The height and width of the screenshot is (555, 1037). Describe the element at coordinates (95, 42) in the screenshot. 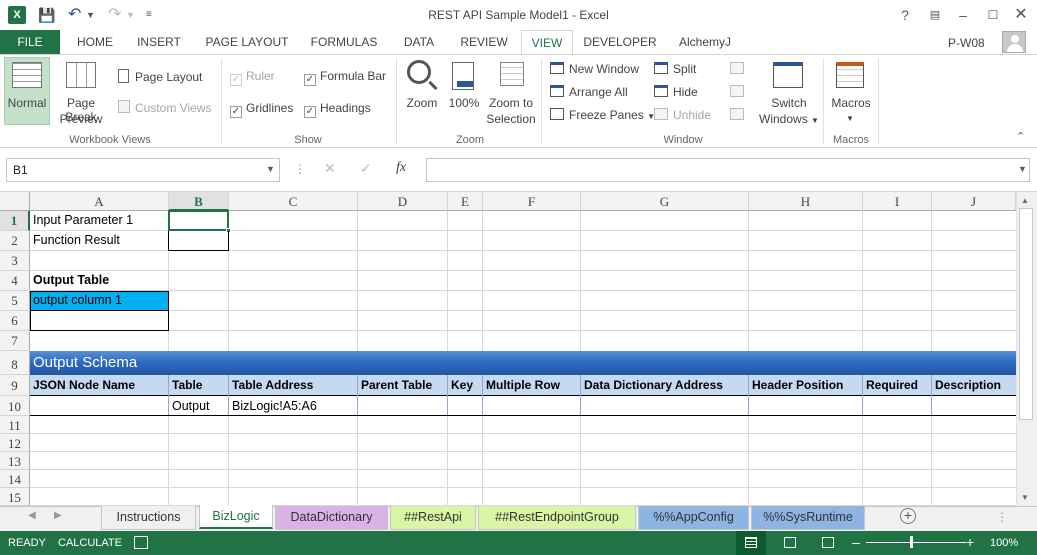

I see `tab-home: HOME` at that location.